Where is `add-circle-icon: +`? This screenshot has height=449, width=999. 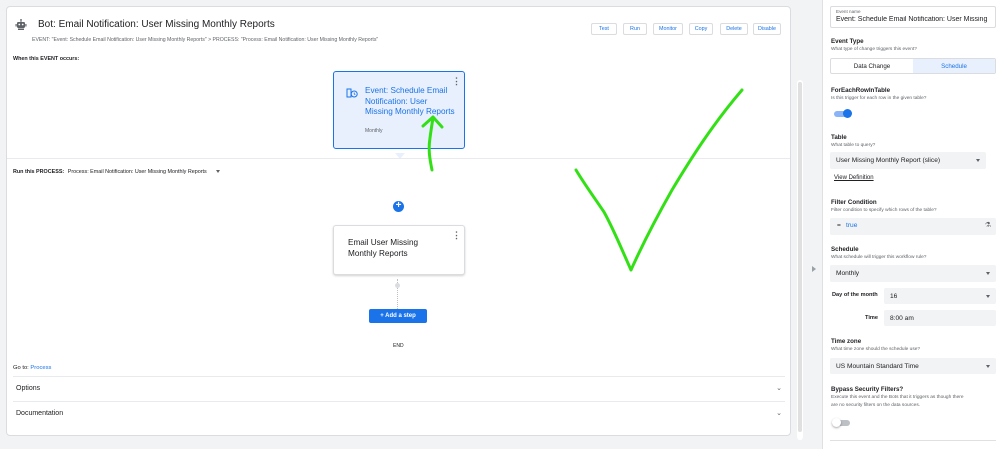
add-circle-icon: + is located at coordinates (398, 206).